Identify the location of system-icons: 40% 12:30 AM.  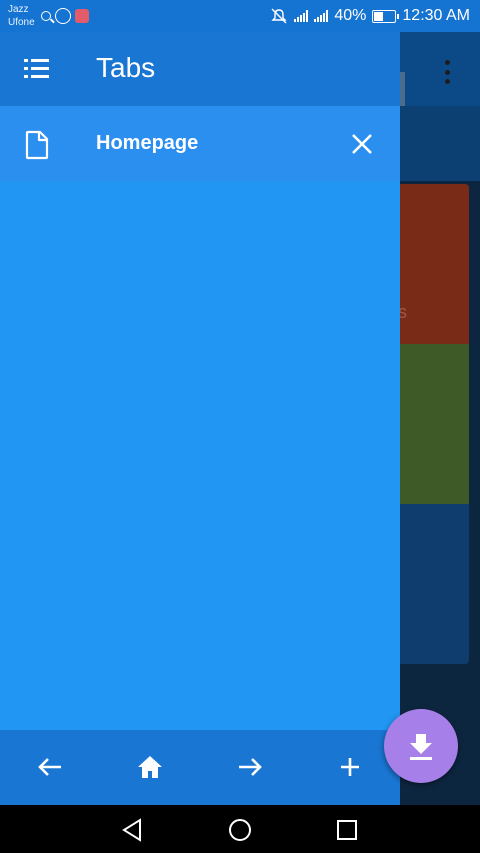
(370, 16).